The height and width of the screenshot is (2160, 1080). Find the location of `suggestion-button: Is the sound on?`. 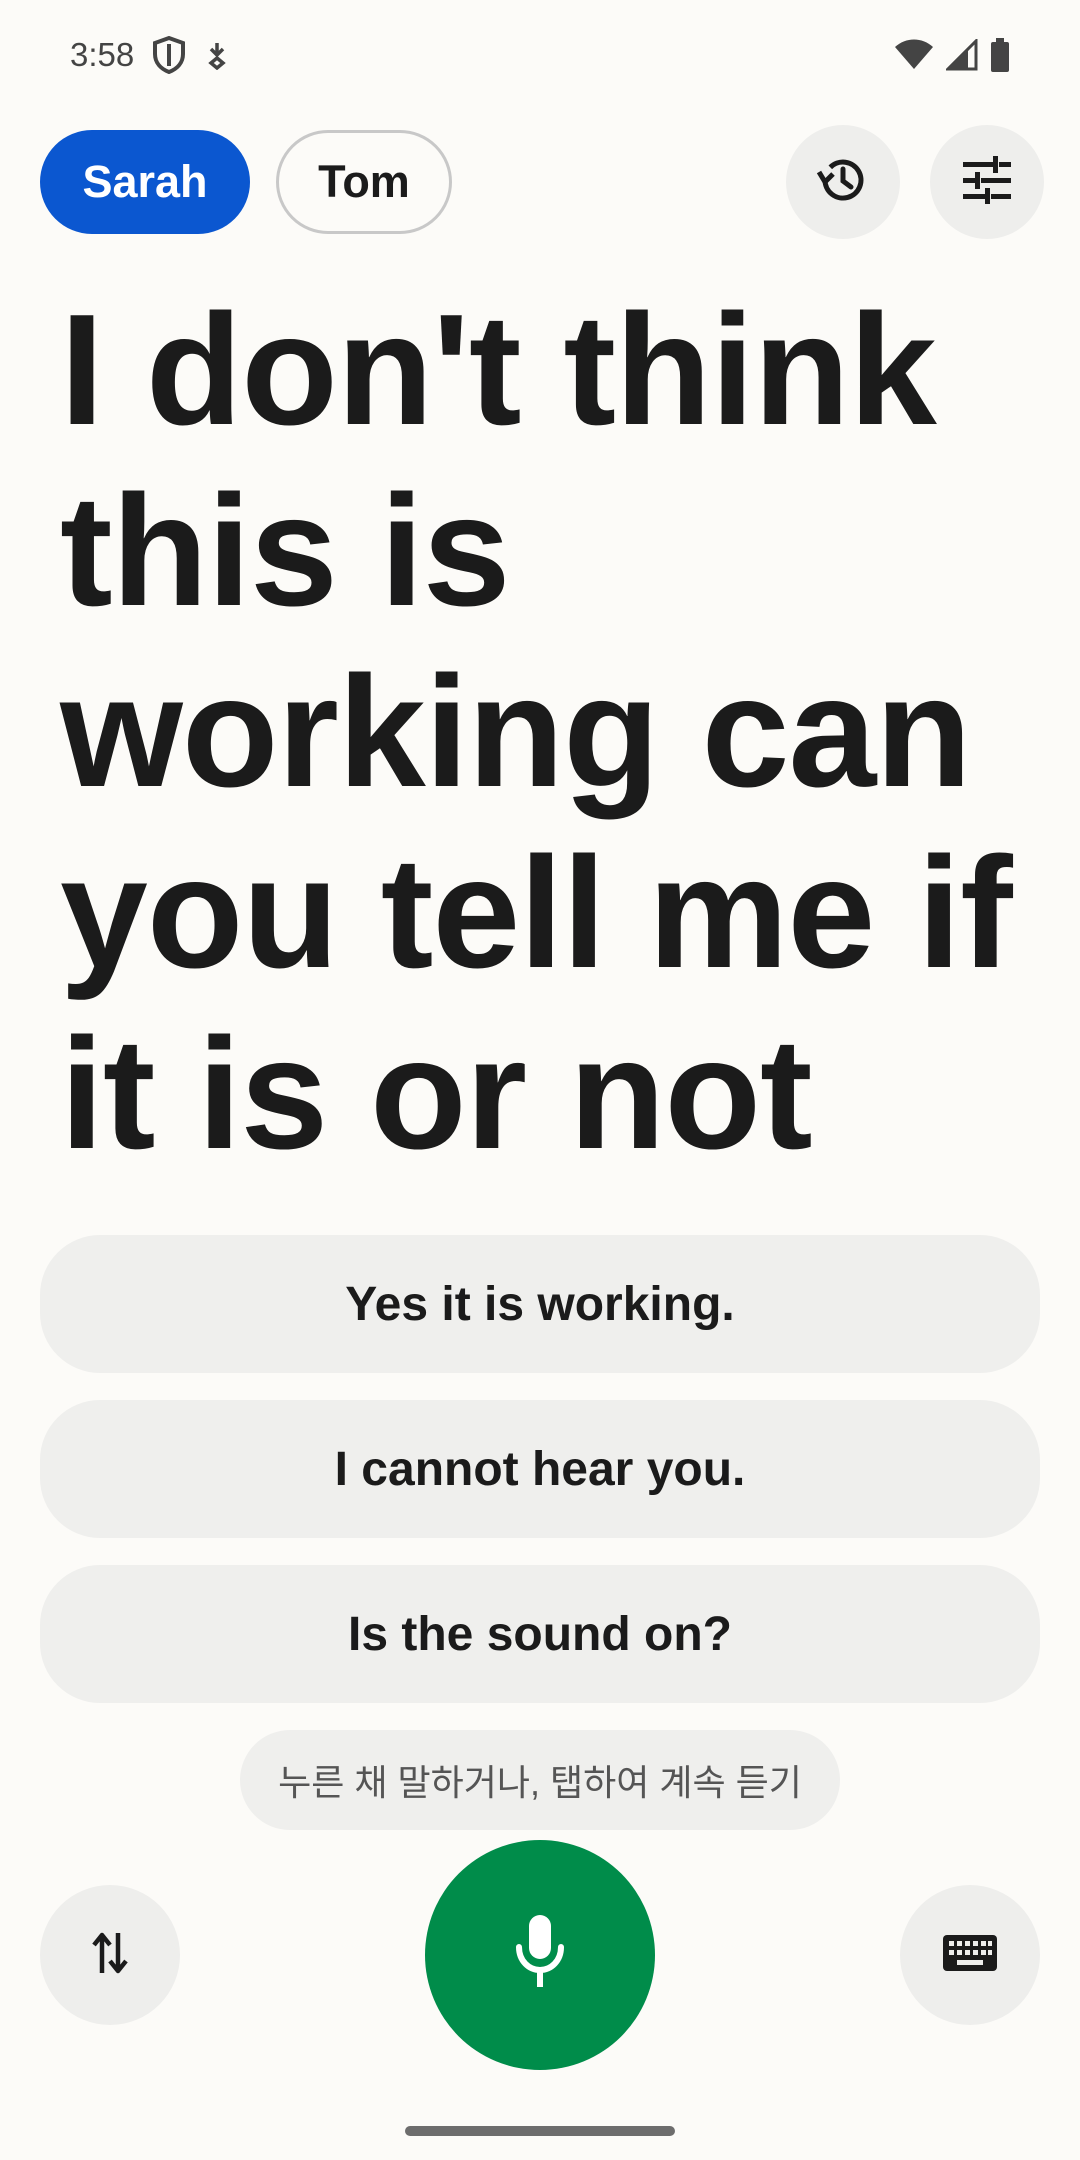

suggestion-button: Is the sound on? is located at coordinates (540, 1634).